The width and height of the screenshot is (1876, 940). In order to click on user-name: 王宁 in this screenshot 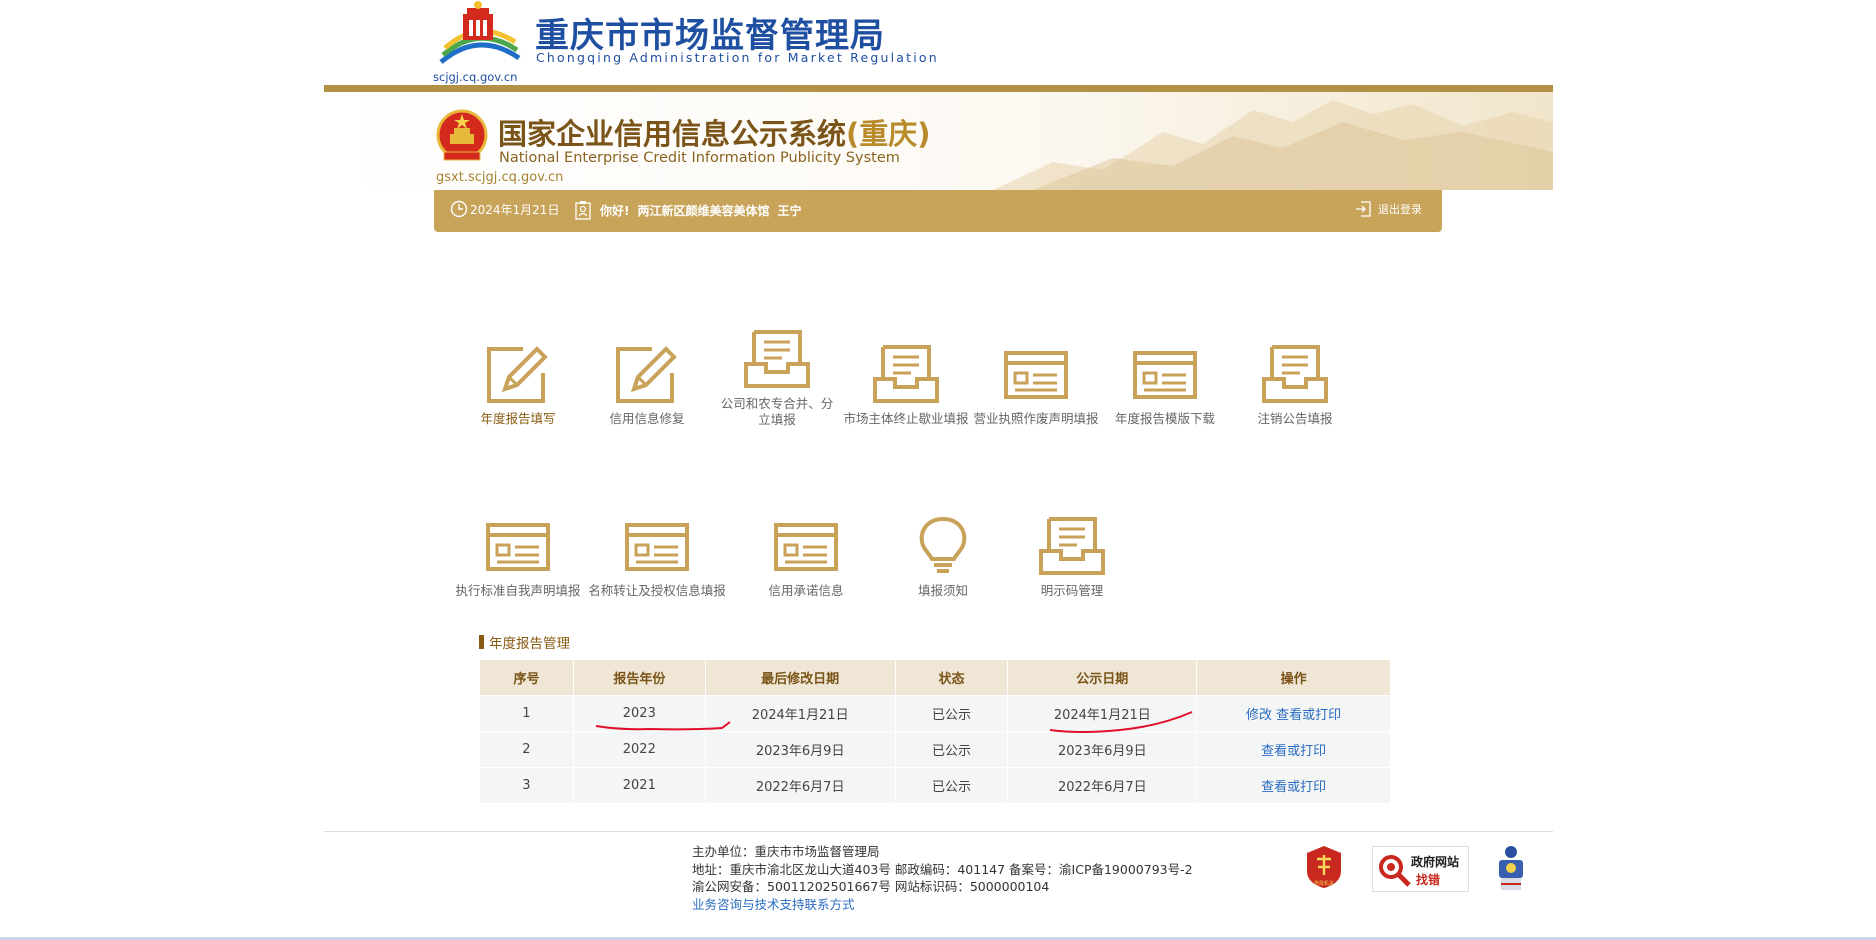, I will do `click(789, 210)`.